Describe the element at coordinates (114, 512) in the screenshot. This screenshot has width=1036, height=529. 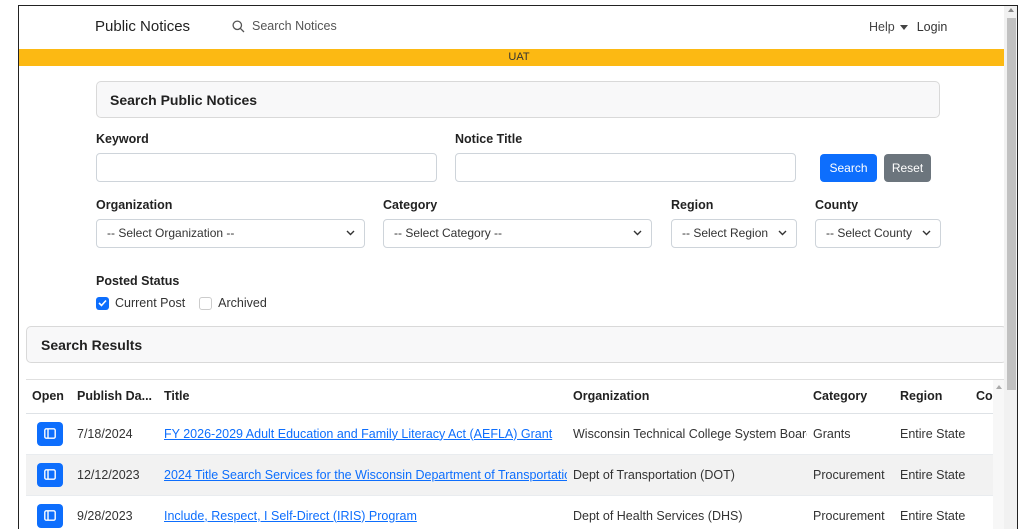
I see `publish-date-cell: 9/28/2023` at that location.